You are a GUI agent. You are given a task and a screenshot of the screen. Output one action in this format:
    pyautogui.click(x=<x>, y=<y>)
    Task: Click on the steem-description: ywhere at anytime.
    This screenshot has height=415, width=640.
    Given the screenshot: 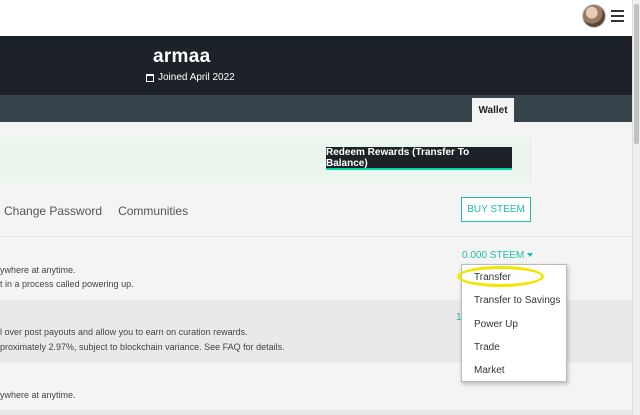 What is the action you would take?
    pyautogui.click(x=38, y=270)
    